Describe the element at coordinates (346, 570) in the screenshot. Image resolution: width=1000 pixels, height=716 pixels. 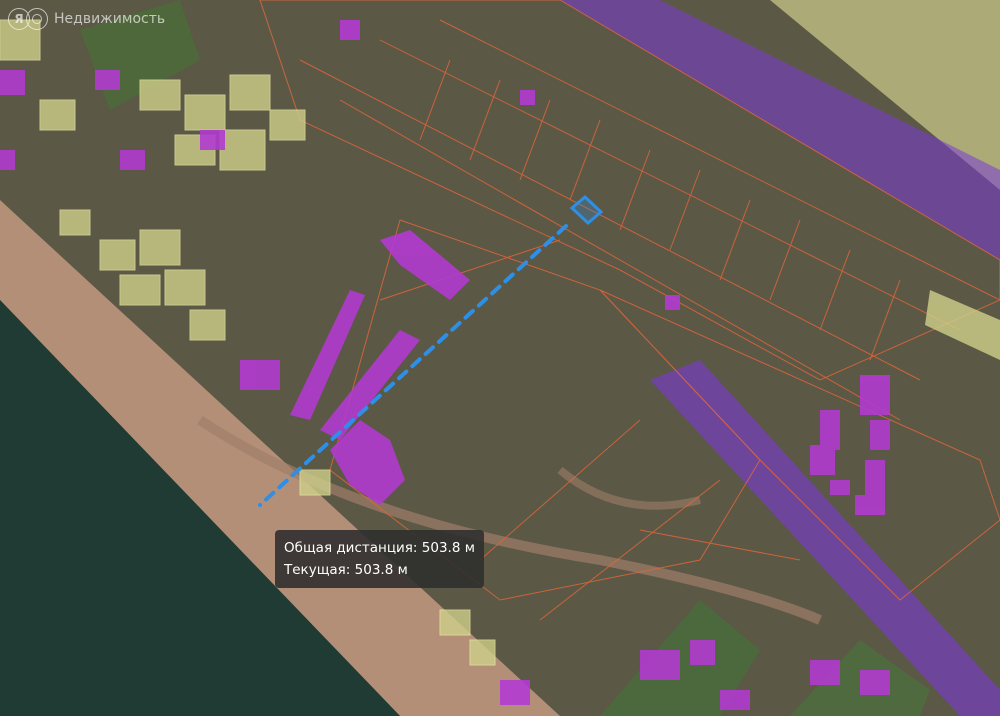
I see `current-distance-label: Текущая: 503.8 м` at that location.